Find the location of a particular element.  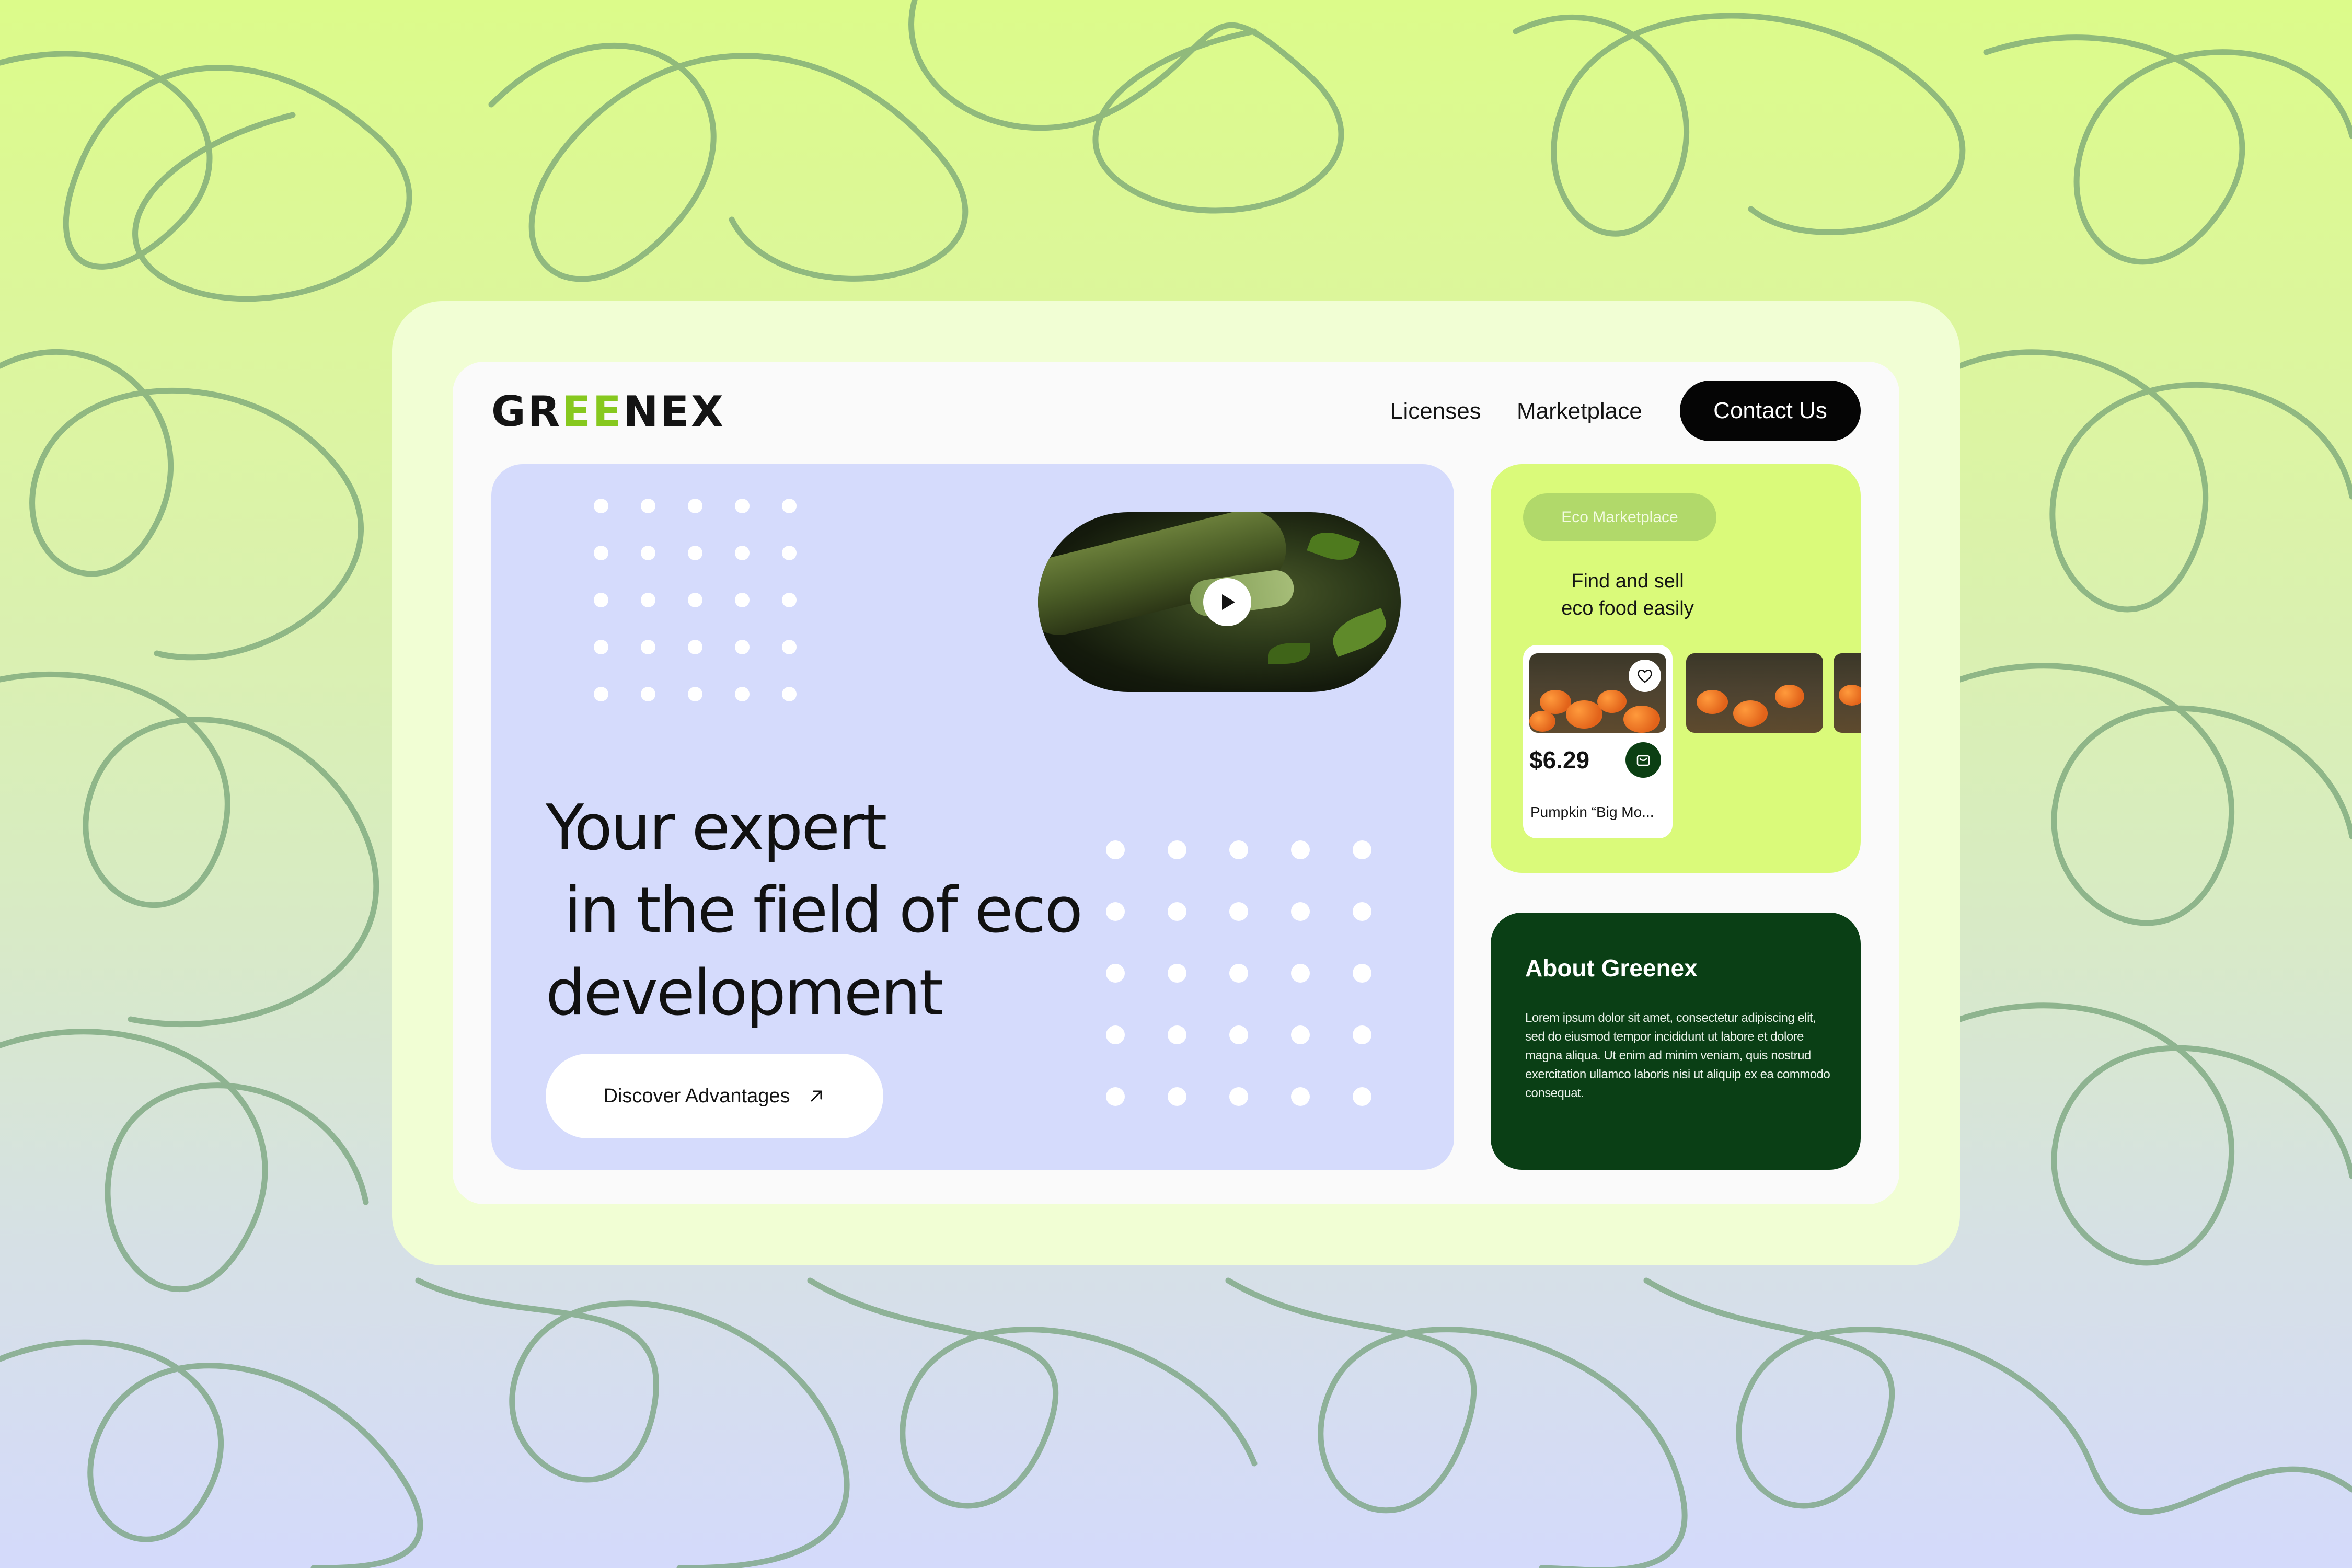

marketplace-title: Find and sell eco food easily is located at coordinates (1627, 595).